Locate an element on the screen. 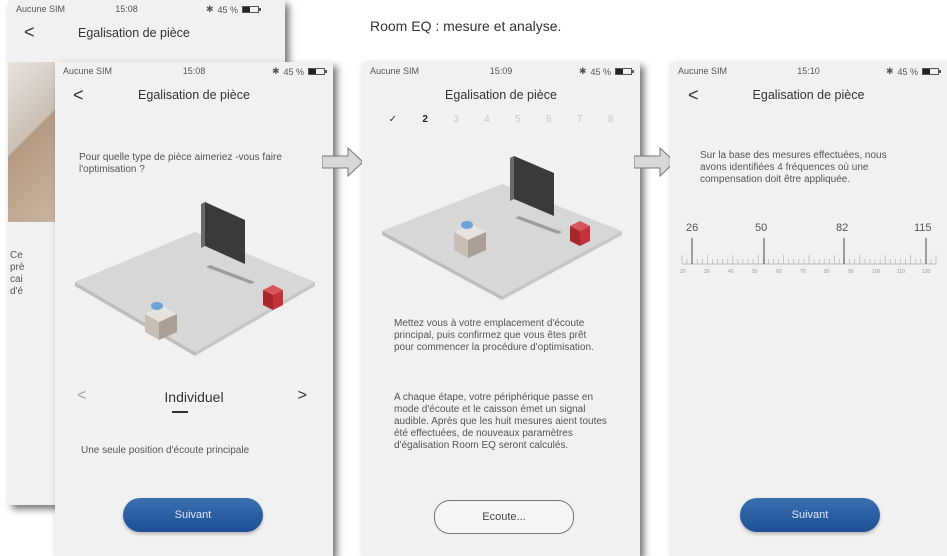 This screenshot has width=947, height=556. room-type-value: Individuel is located at coordinates (194, 397).